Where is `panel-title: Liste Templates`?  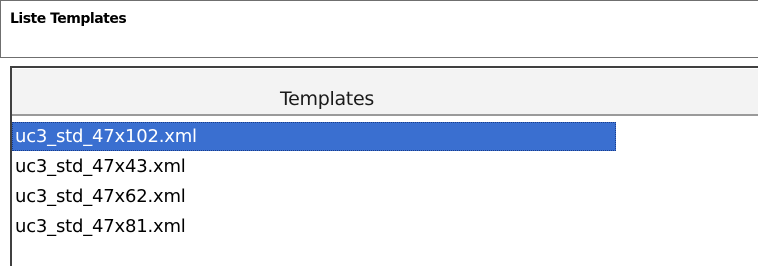
panel-title: Liste Templates is located at coordinates (68, 19).